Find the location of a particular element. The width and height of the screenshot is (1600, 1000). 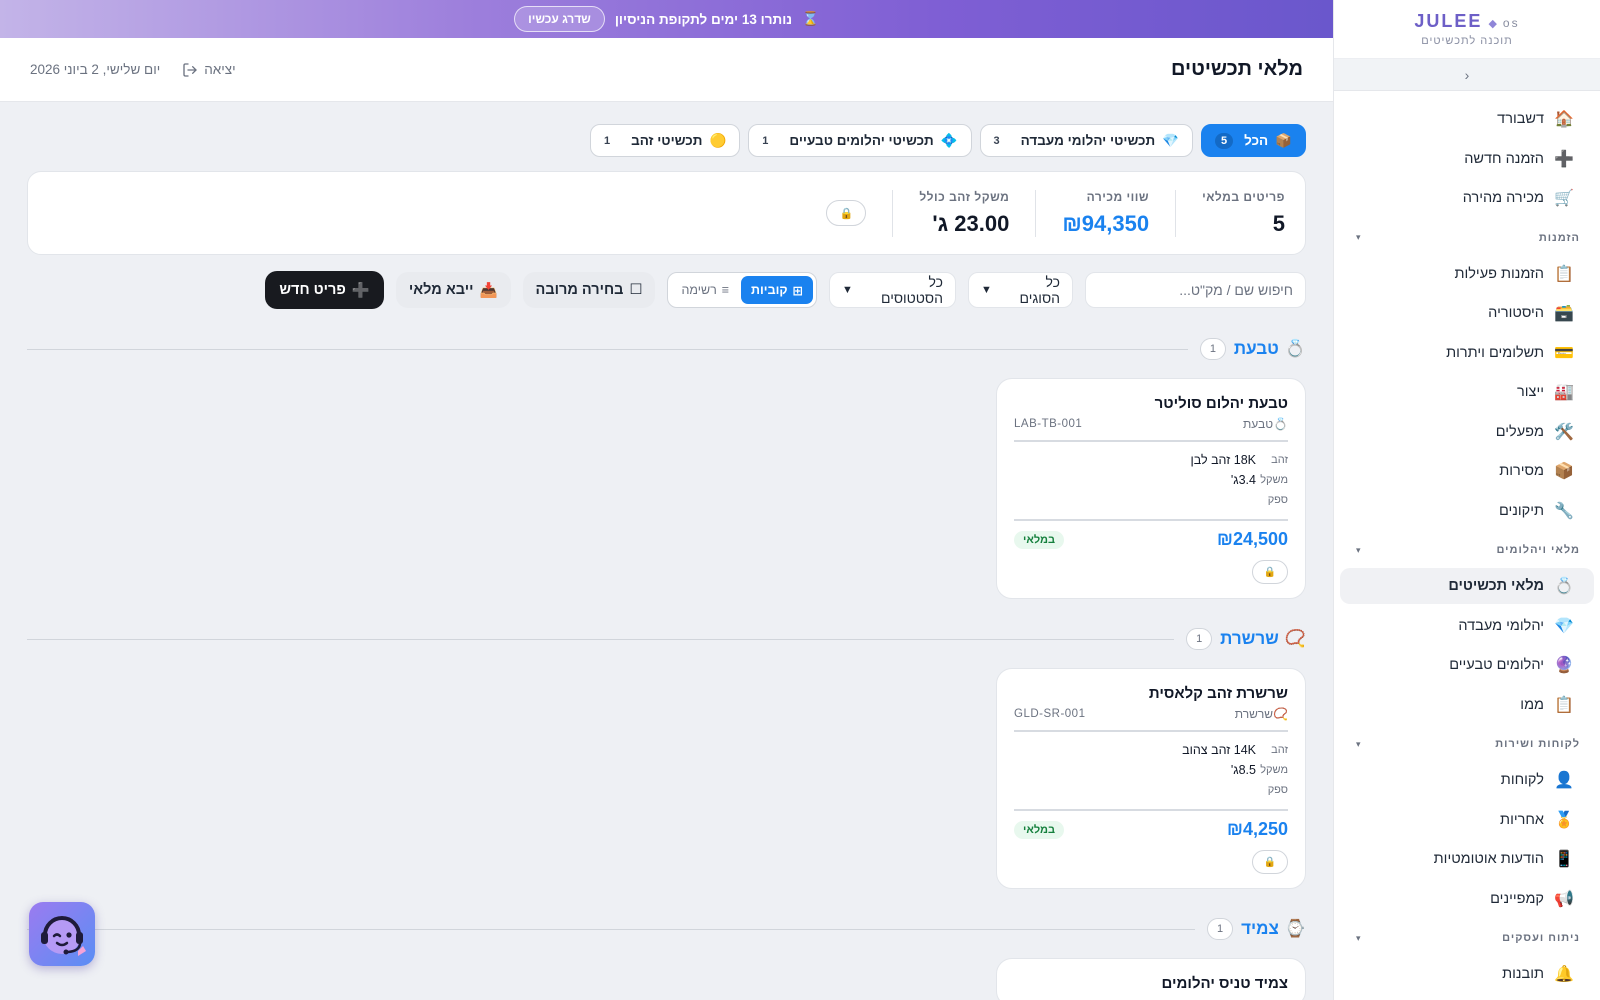

sidebar-section-header: ניתוח ועסקים ▾ is located at coordinates (1467, 938).